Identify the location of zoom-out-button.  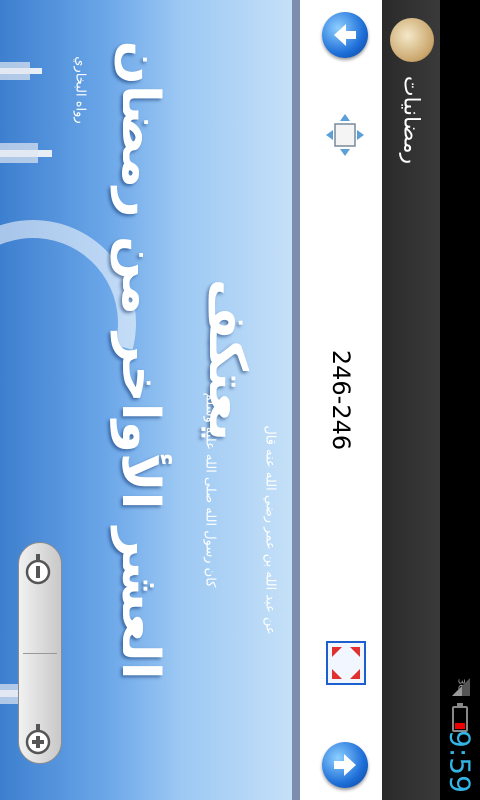
(40, 570).